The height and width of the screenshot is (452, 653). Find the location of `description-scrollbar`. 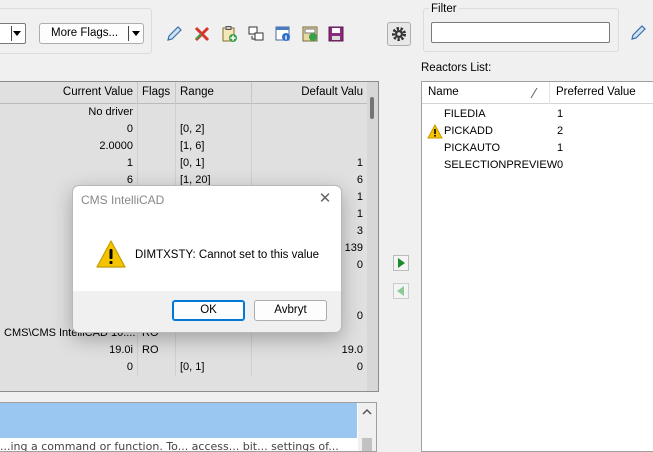

description-scrollbar is located at coordinates (367, 427).